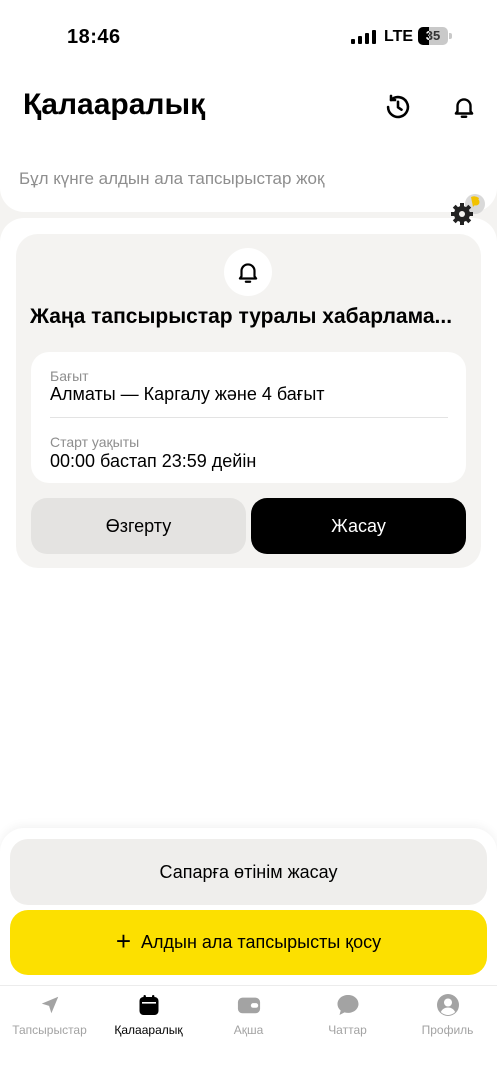 This screenshot has width=497, height=1080. What do you see at coordinates (399, 36) in the screenshot?
I see `network-label: LTE` at bounding box center [399, 36].